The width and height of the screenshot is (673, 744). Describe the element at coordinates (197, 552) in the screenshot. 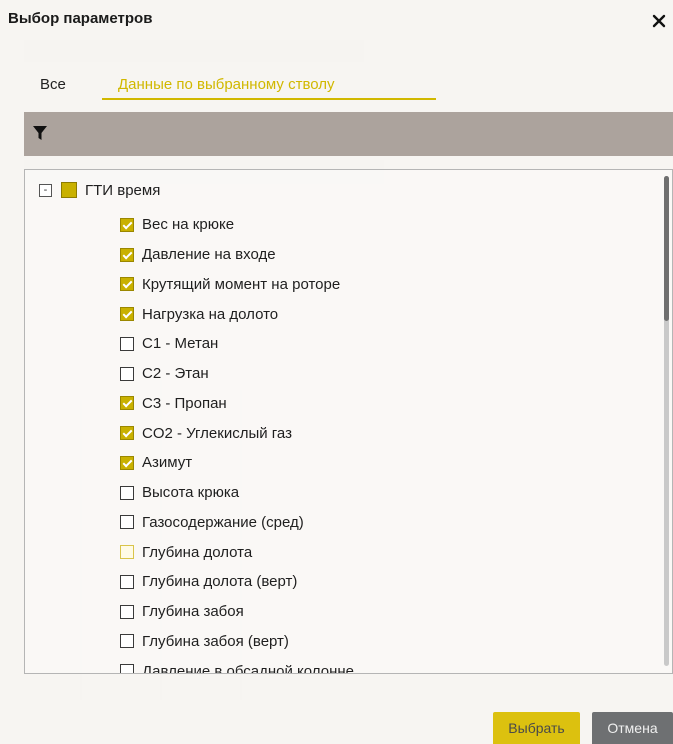

I see `parameter-label: Глубина долота` at that location.